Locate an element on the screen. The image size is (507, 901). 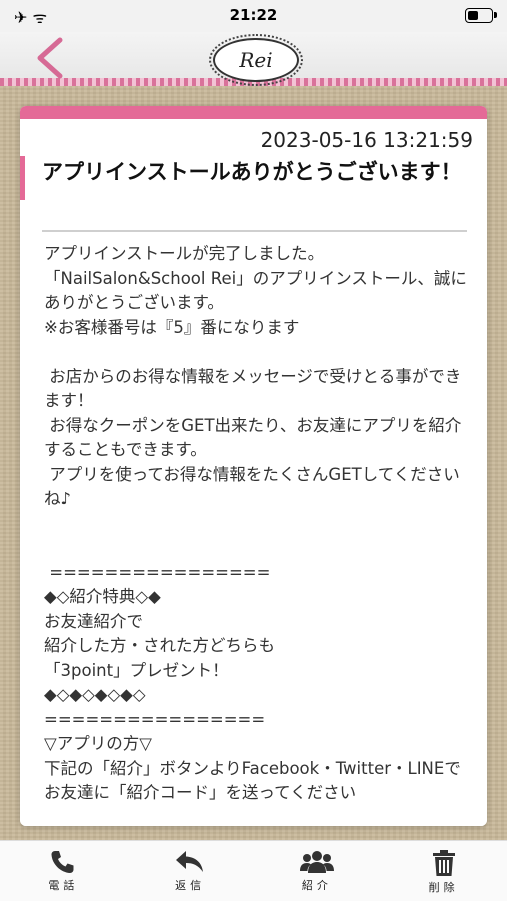
phone-icon is located at coordinates (62, 862).